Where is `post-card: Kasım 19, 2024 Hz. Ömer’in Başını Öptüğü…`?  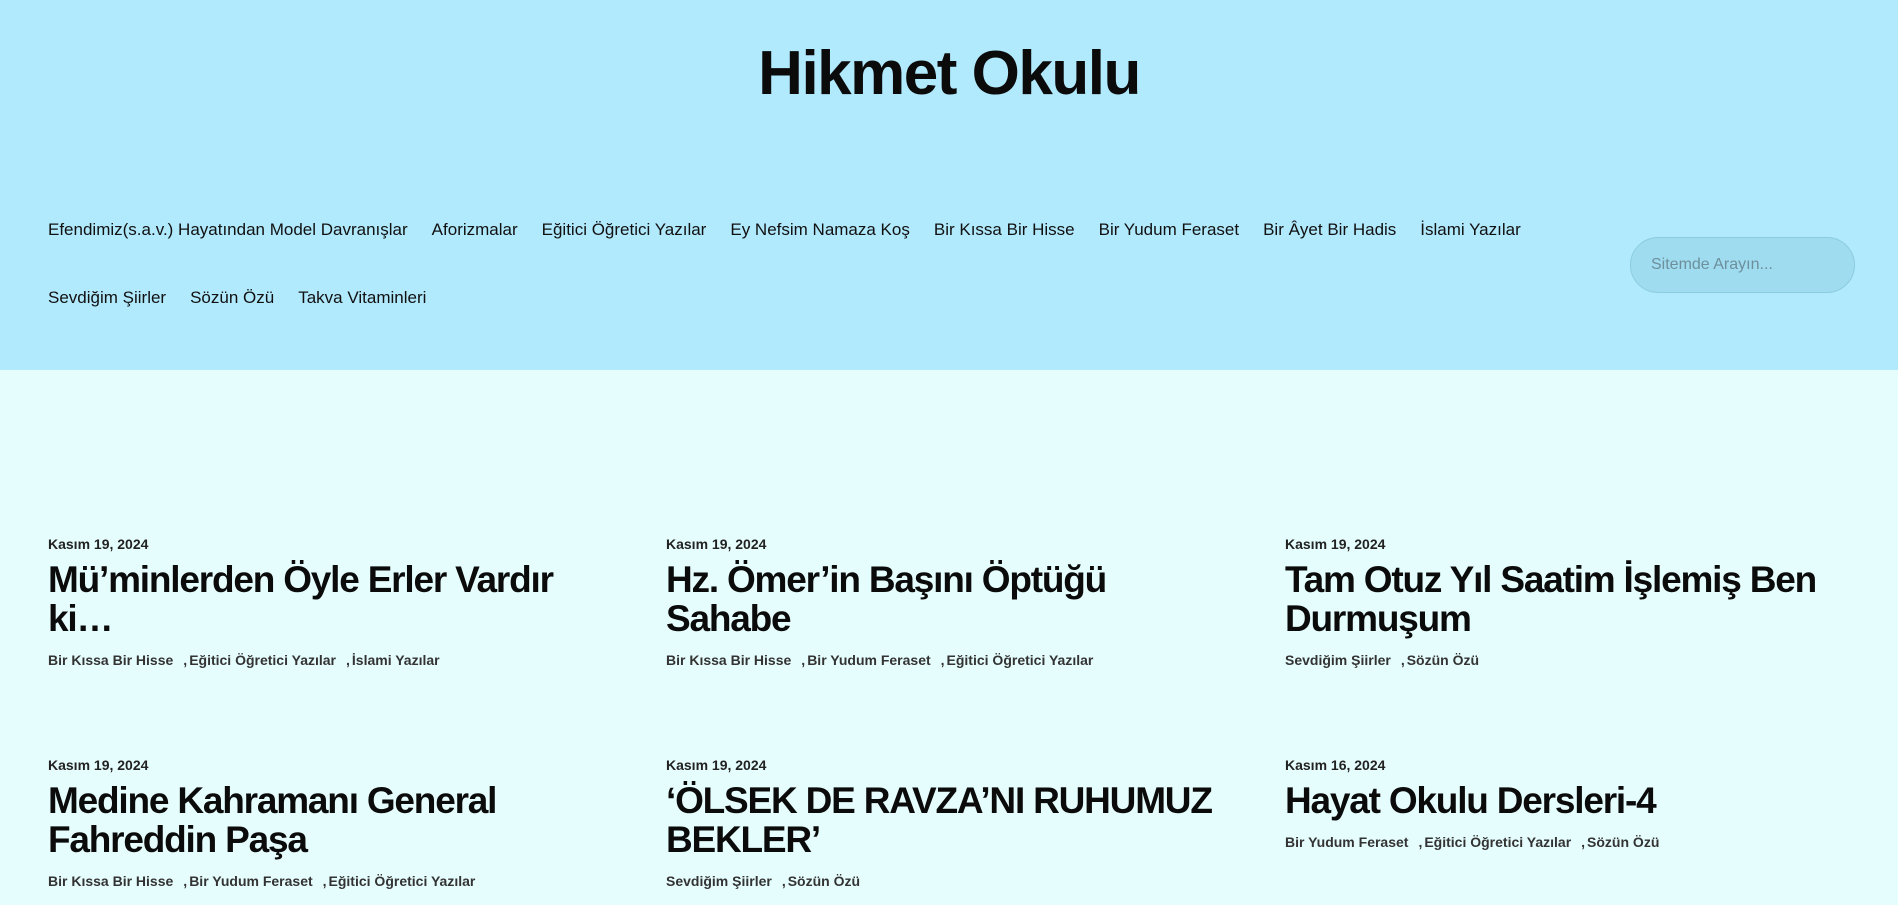 post-card: Kasım 19, 2024 Hz. Ömer’in Başını Öptüğü… is located at coordinates (951, 602).